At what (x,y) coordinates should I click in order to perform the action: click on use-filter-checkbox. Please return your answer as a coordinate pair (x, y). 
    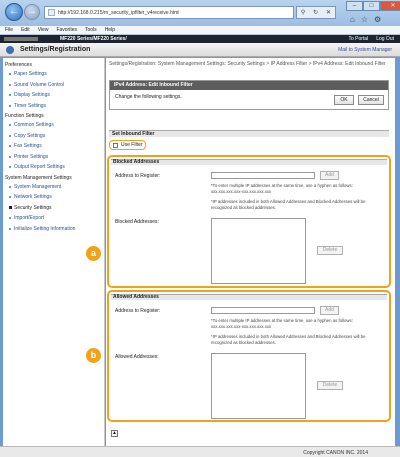
    Looking at the image, I should click on (115, 145).